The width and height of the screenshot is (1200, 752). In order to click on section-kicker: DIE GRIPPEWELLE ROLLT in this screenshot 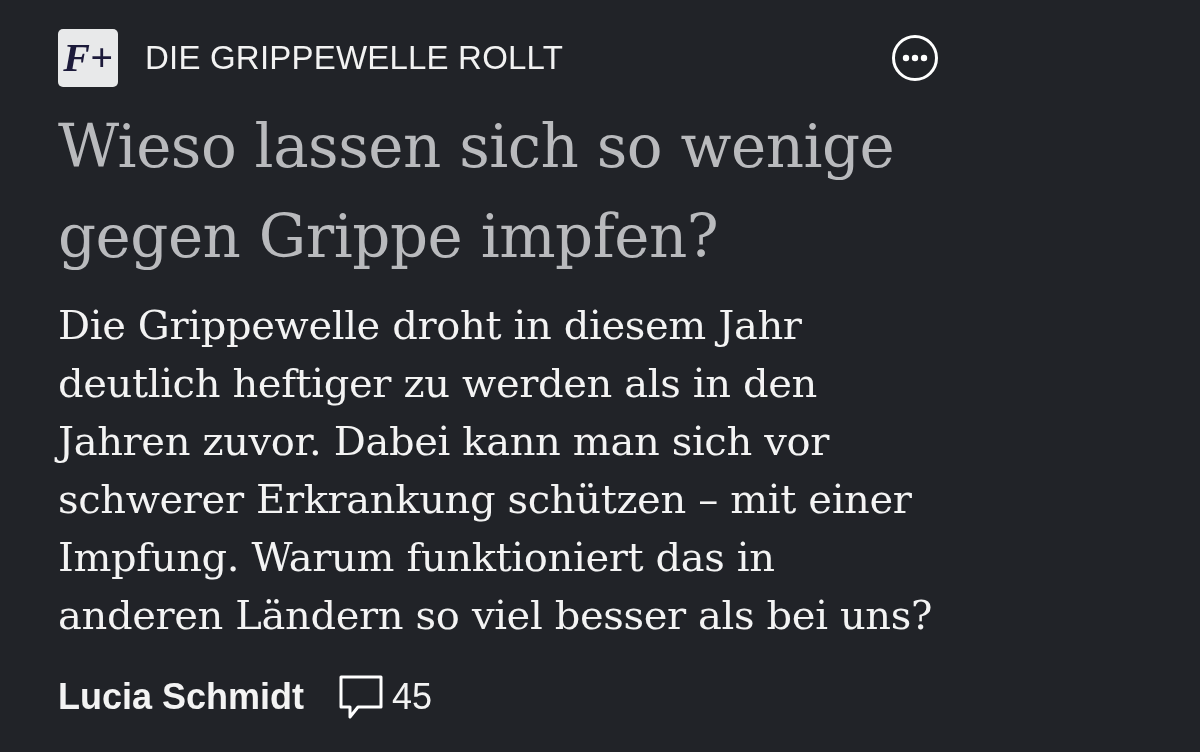, I will do `click(354, 58)`.